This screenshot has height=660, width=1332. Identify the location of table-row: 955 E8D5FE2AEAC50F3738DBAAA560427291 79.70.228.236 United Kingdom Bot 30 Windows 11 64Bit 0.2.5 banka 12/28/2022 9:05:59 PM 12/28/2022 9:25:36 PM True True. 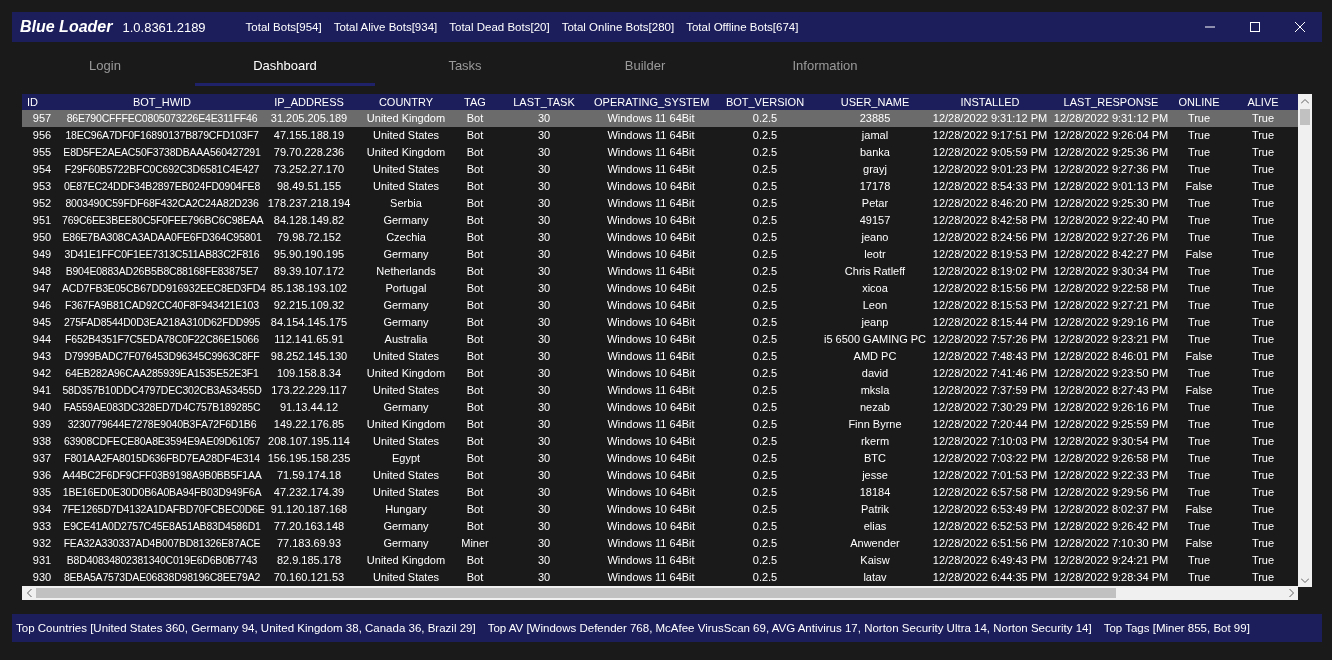
(660, 152).